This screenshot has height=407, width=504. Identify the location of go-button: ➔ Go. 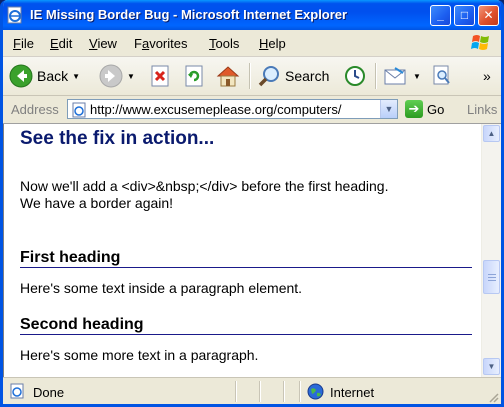
(424, 109).